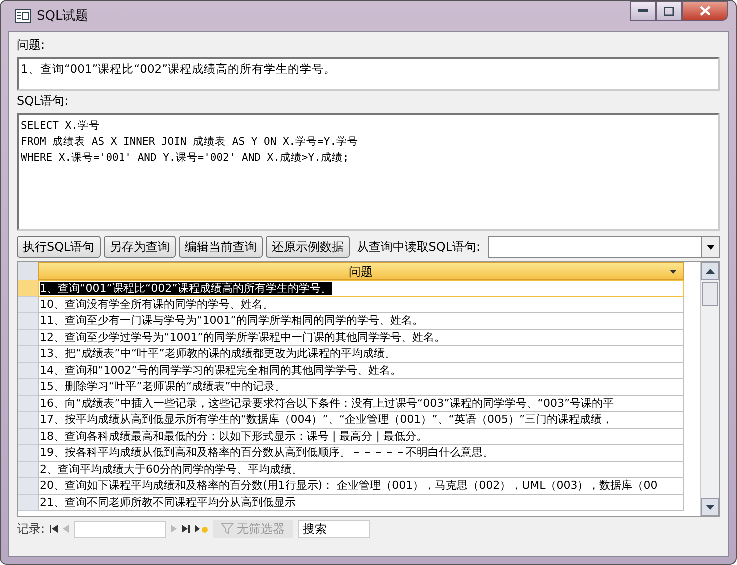  I want to click on maximize-button, so click(669, 11).